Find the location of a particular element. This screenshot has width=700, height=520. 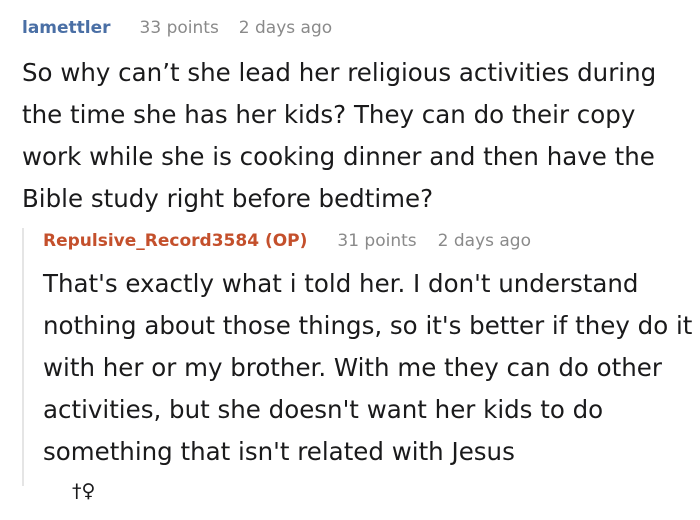

comment-points: 33 points is located at coordinates (179, 28).